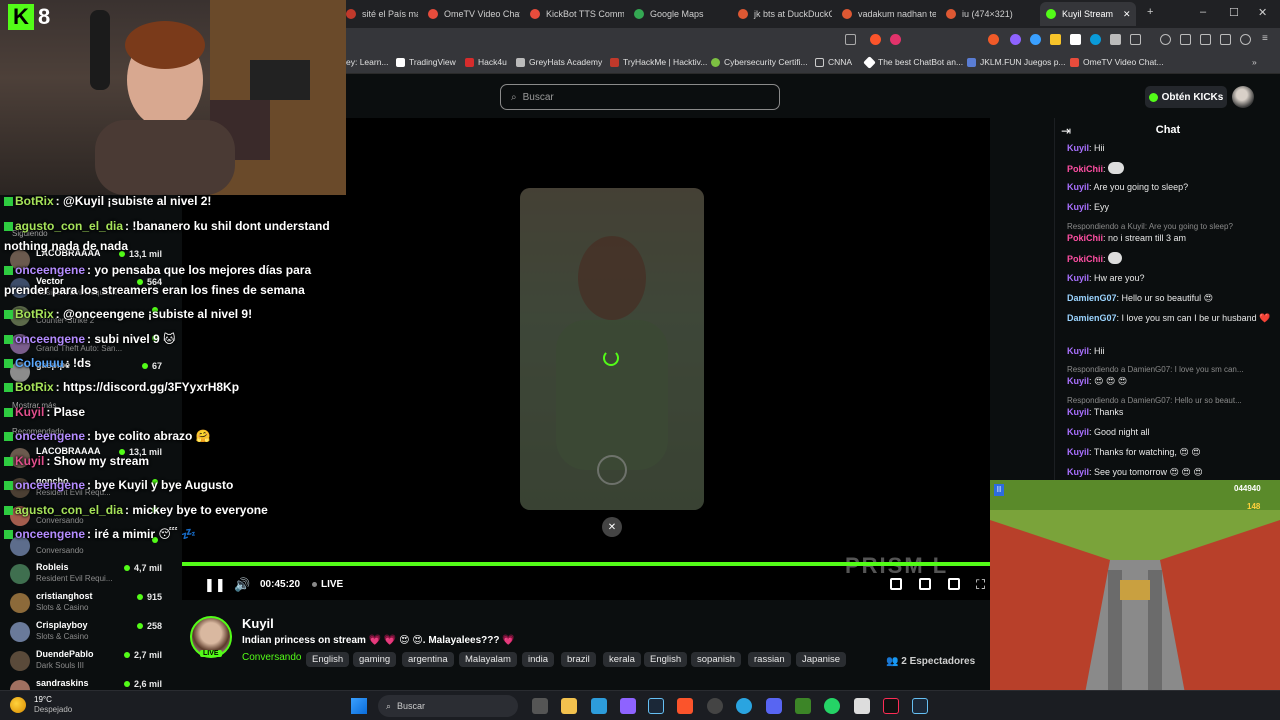 This screenshot has height=720, width=1280. Describe the element at coordinates (769, 659) in the screenshot. I see `stream-tag: rassian` at that location.